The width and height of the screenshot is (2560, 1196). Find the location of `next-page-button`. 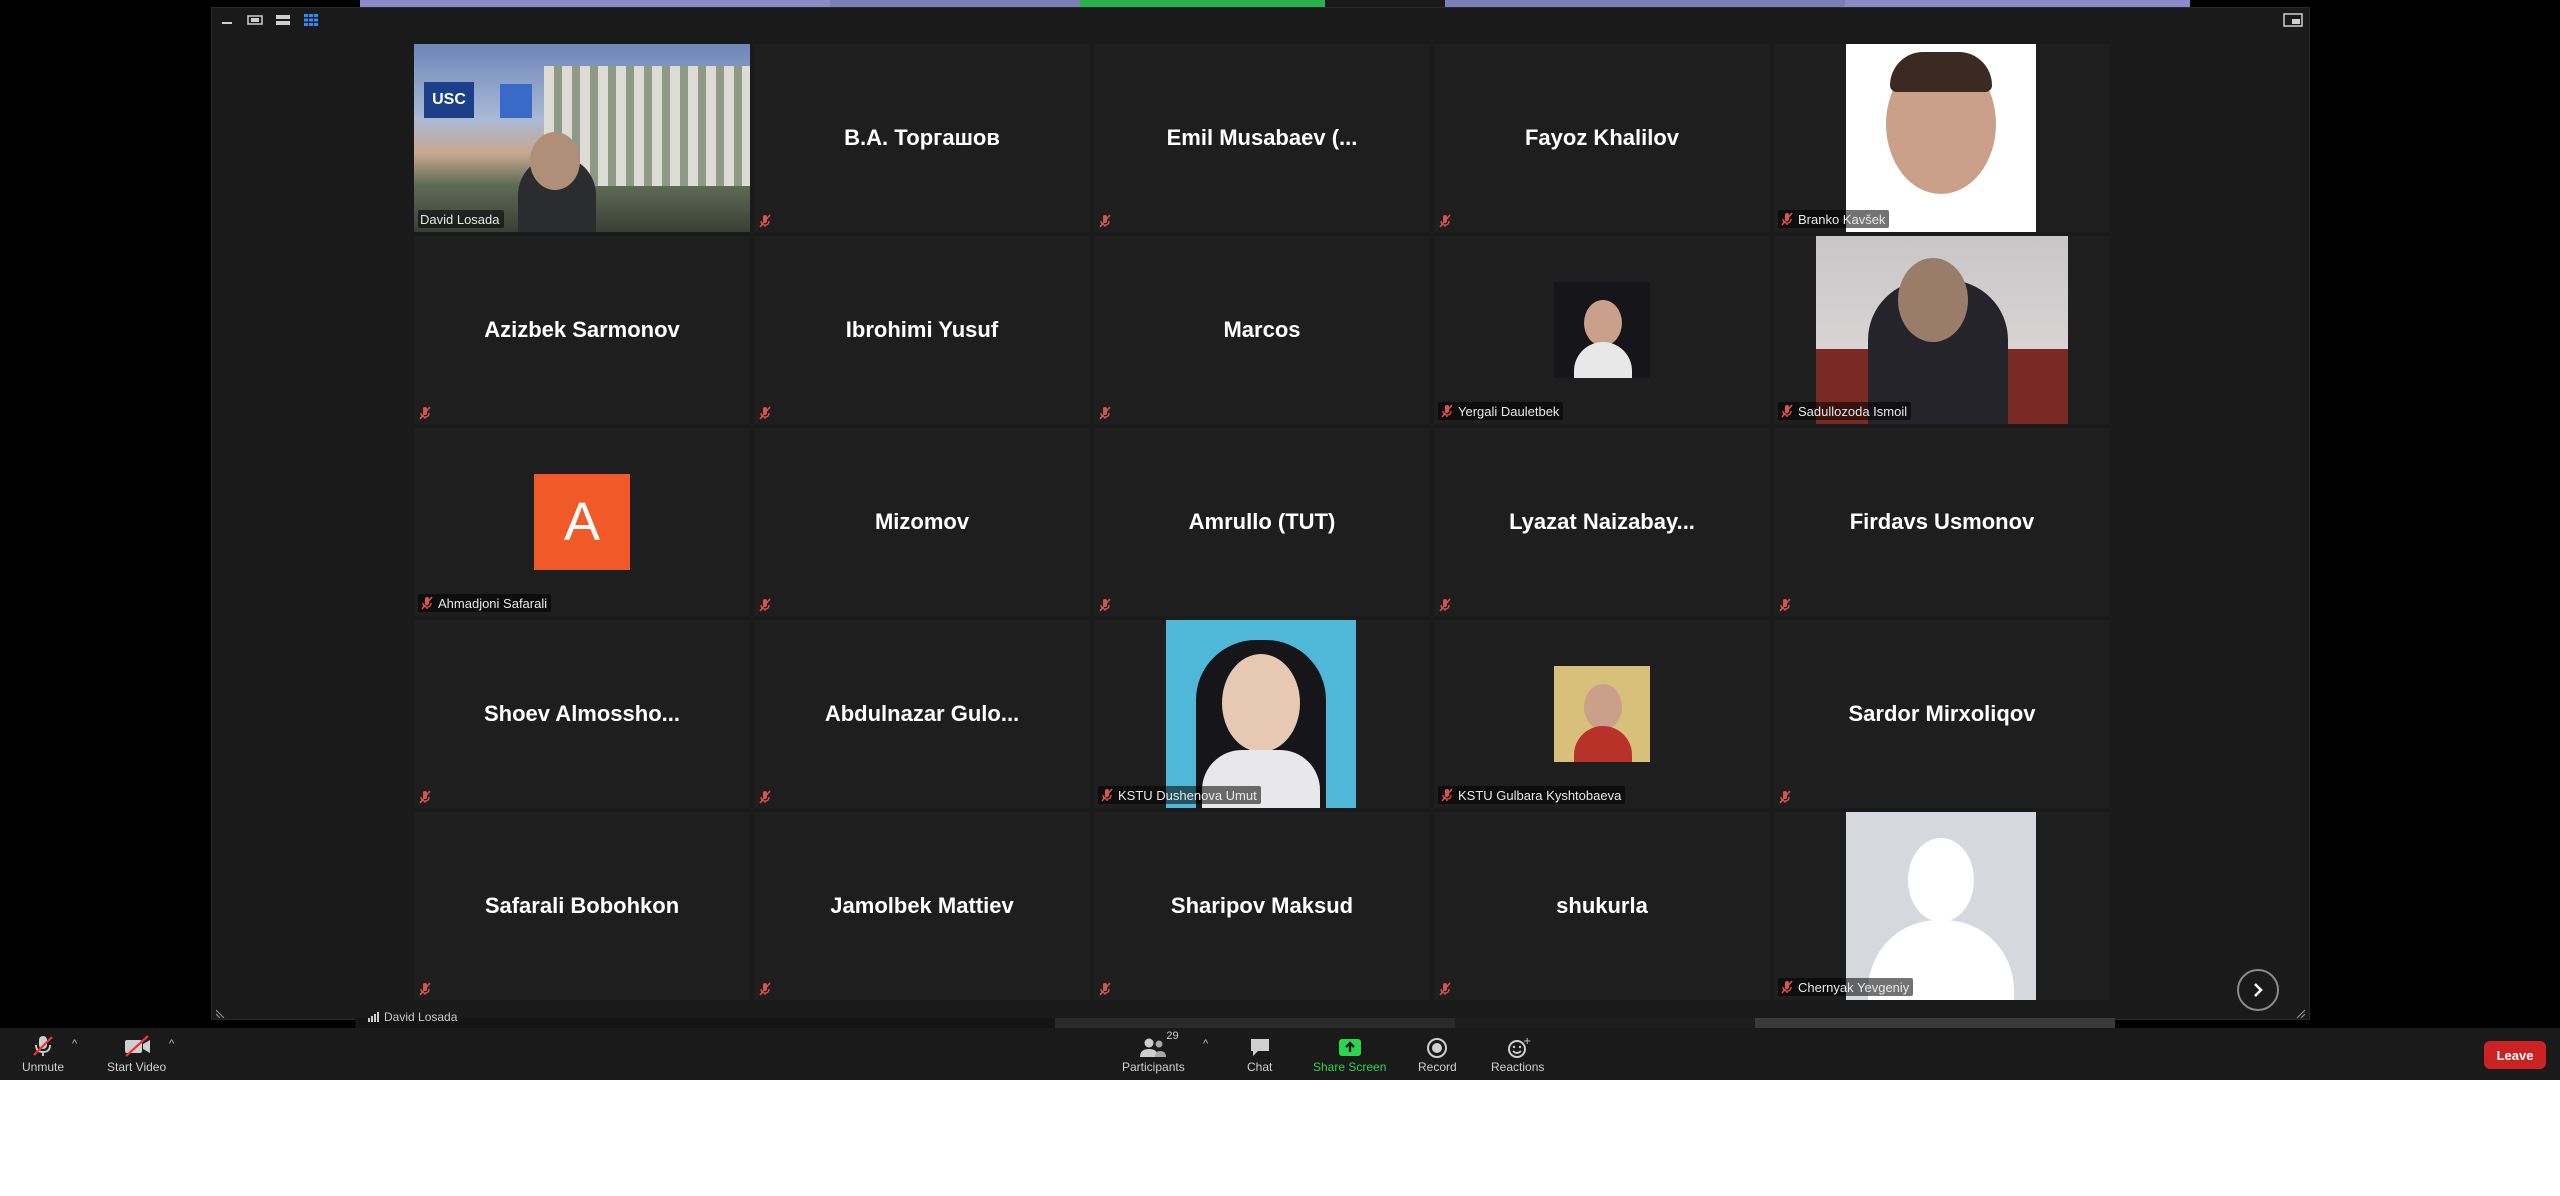

next-page-button is located at coordinates (2258, 990).